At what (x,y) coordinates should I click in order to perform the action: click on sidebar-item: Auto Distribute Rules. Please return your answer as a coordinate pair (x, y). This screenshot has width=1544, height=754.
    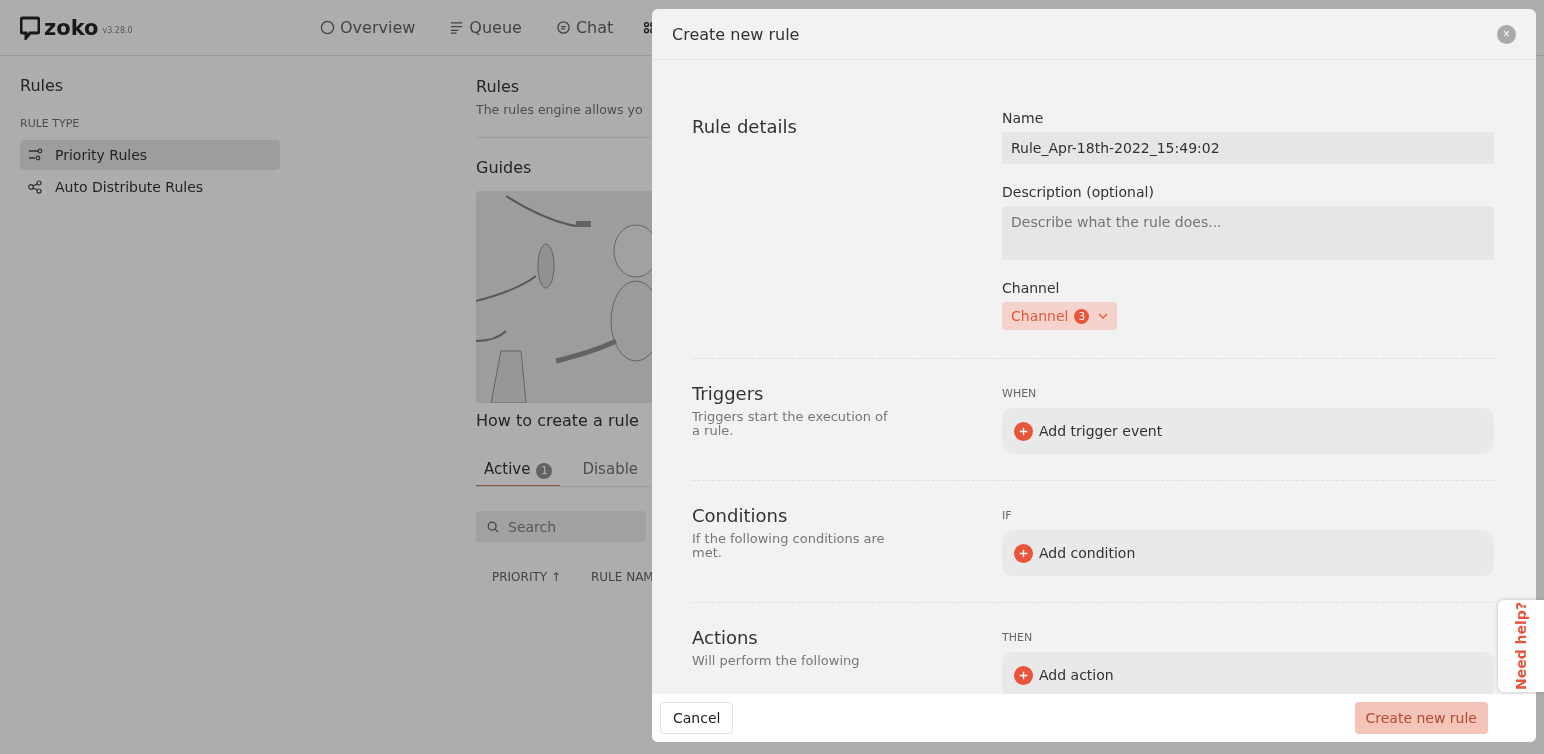
    Looking at the image, I should click on (150, 187).